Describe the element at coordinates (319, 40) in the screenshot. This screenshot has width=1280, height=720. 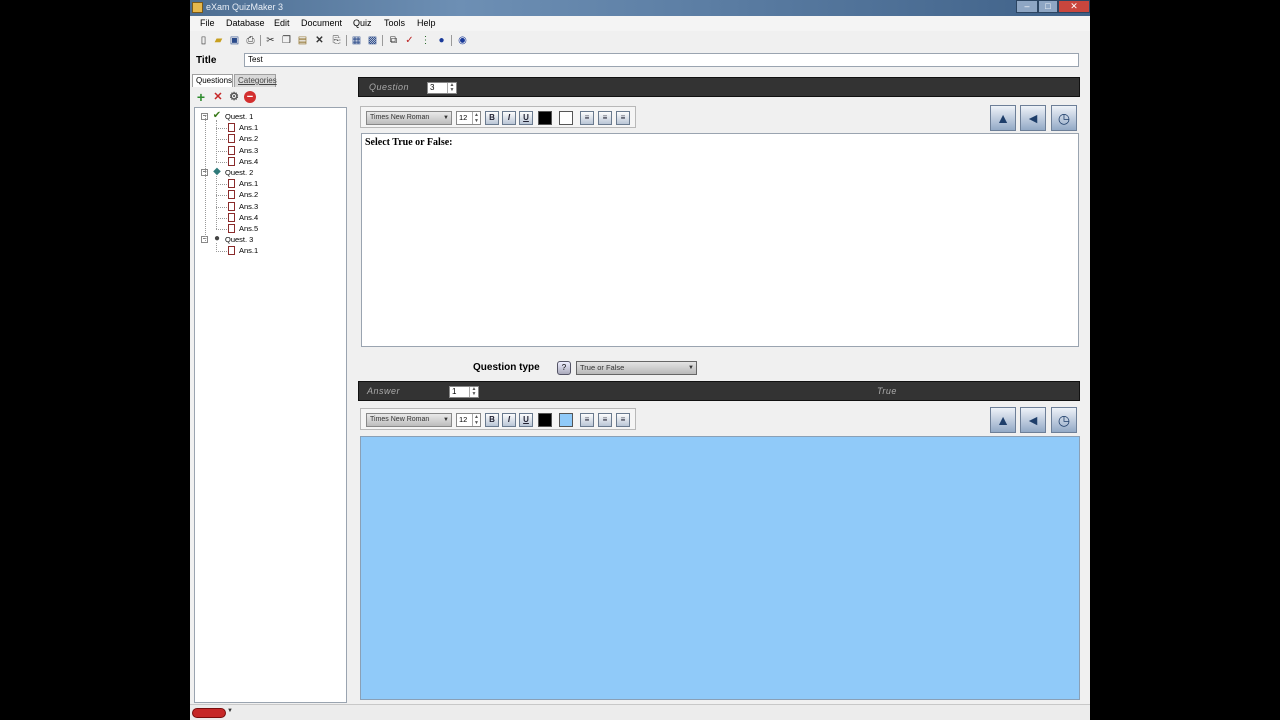
I see `delete-icon: ✕` at that location.